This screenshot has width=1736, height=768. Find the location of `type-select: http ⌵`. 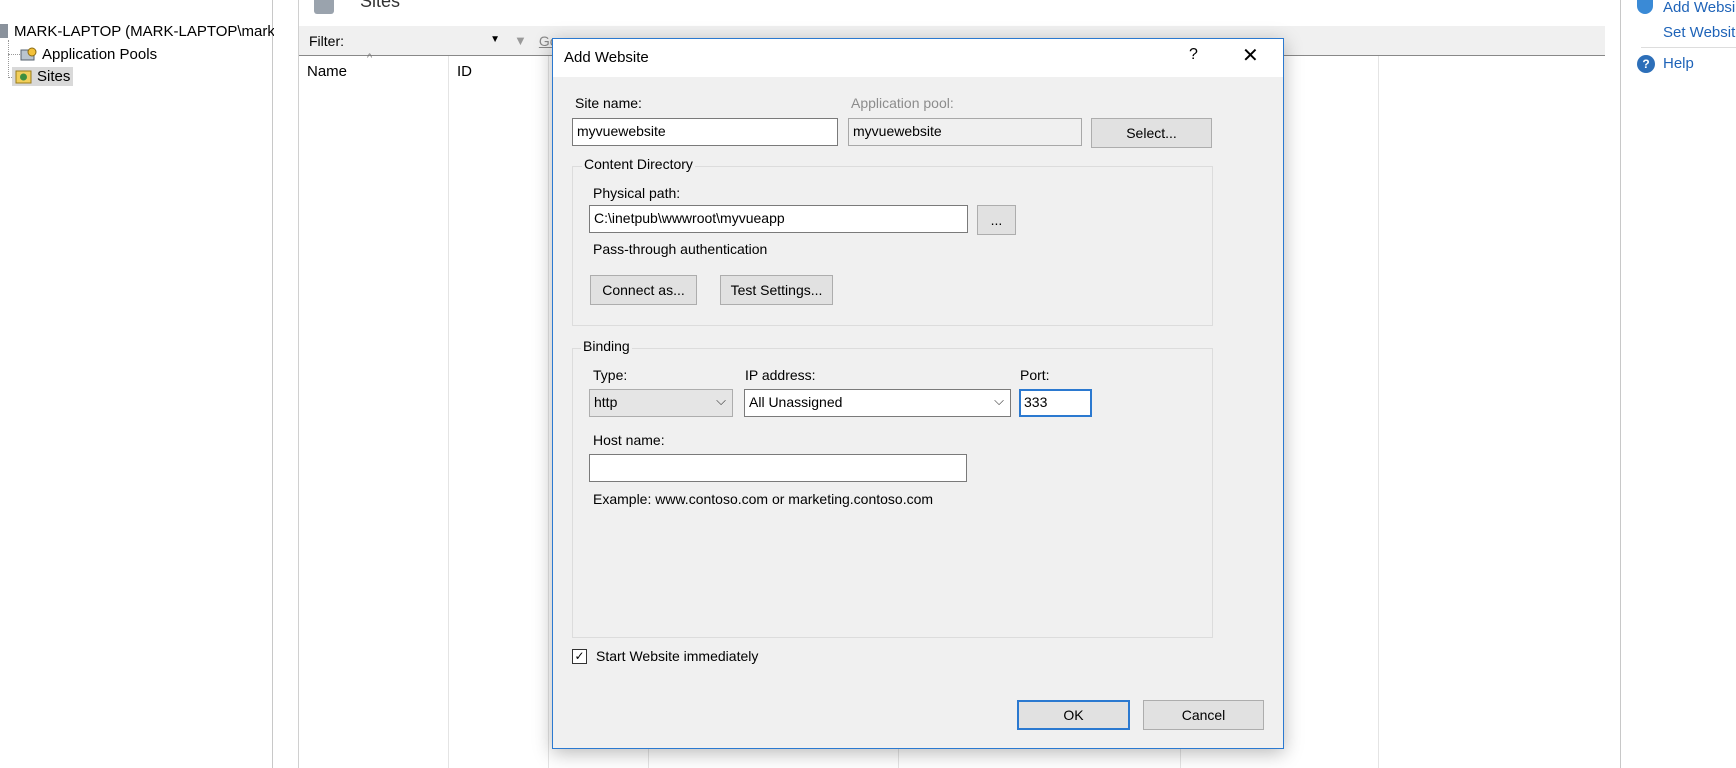

type-select: http ⌵ is located at coordinates (661, 403).